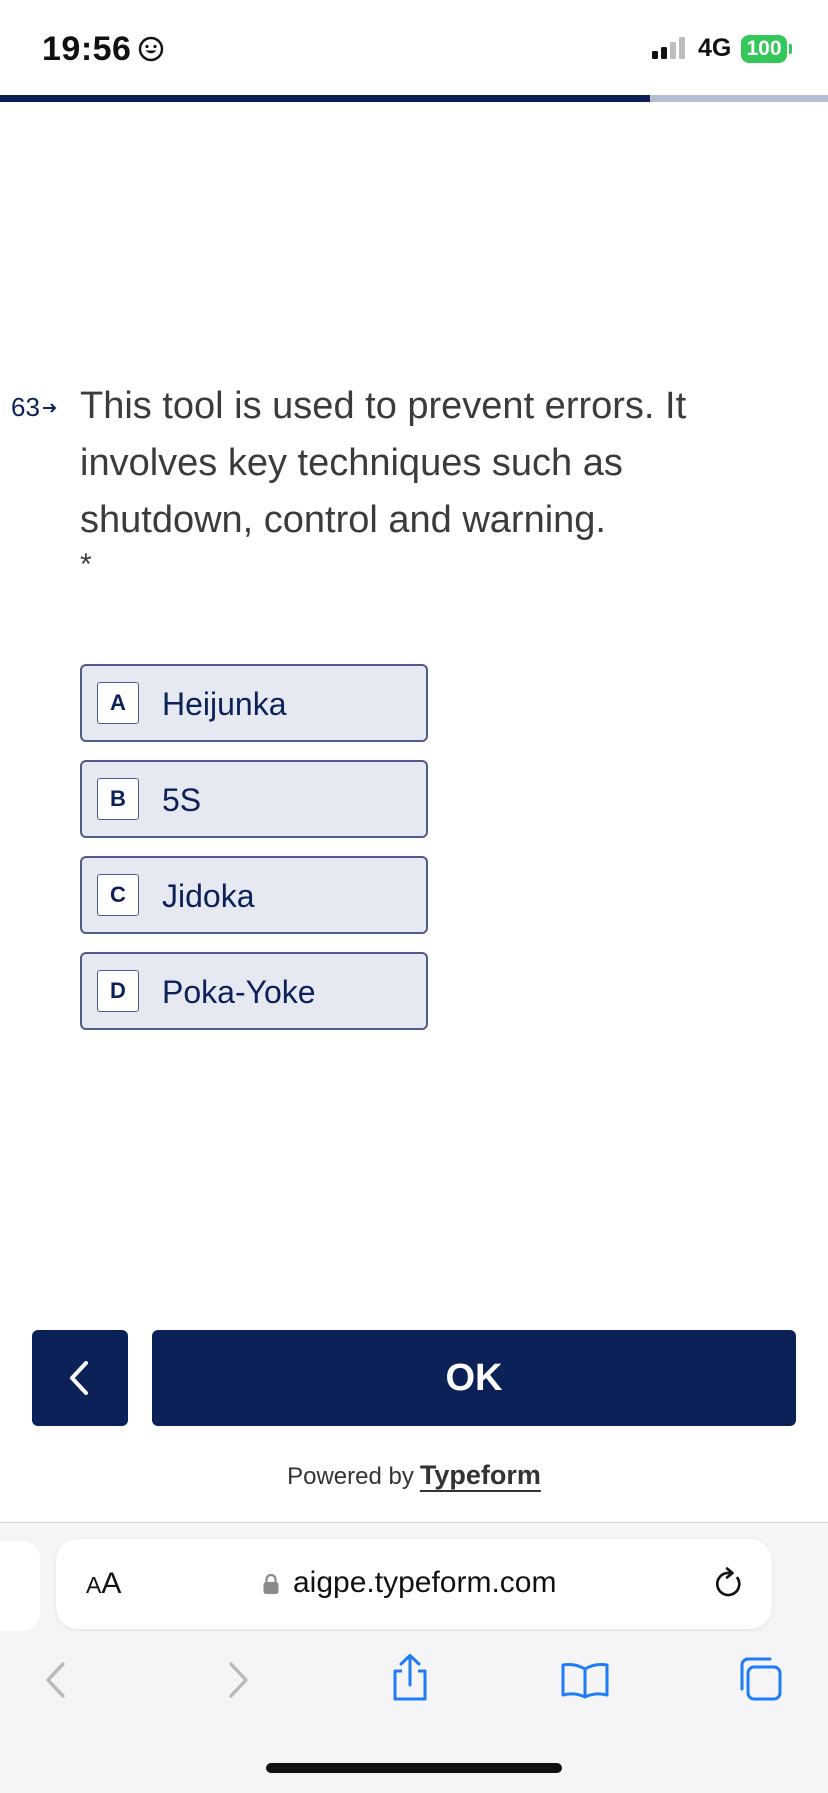 The width and height of the screenshot is (828, 1793). I want to click on progress-fill, so click(325, 98).